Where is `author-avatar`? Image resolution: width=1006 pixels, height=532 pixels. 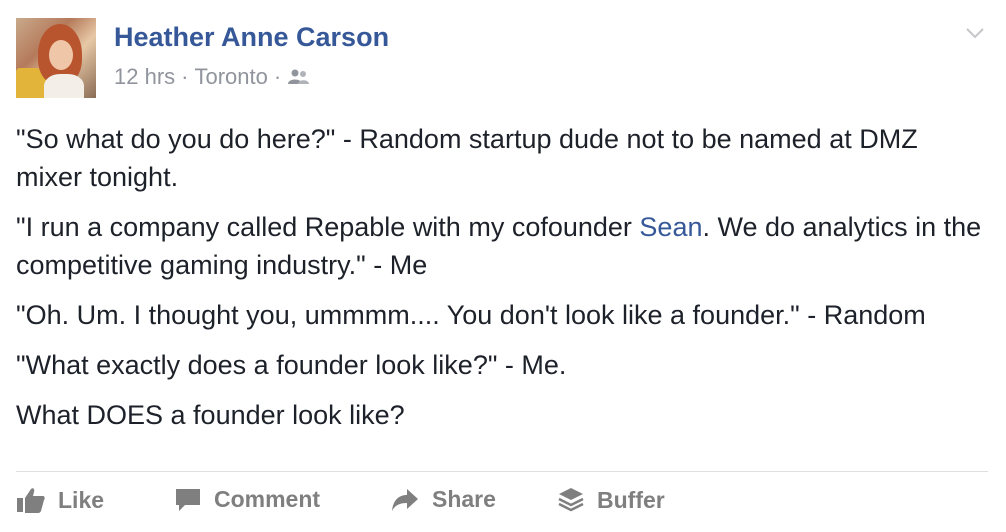 author-avatar is located at coordinates (56, 58).